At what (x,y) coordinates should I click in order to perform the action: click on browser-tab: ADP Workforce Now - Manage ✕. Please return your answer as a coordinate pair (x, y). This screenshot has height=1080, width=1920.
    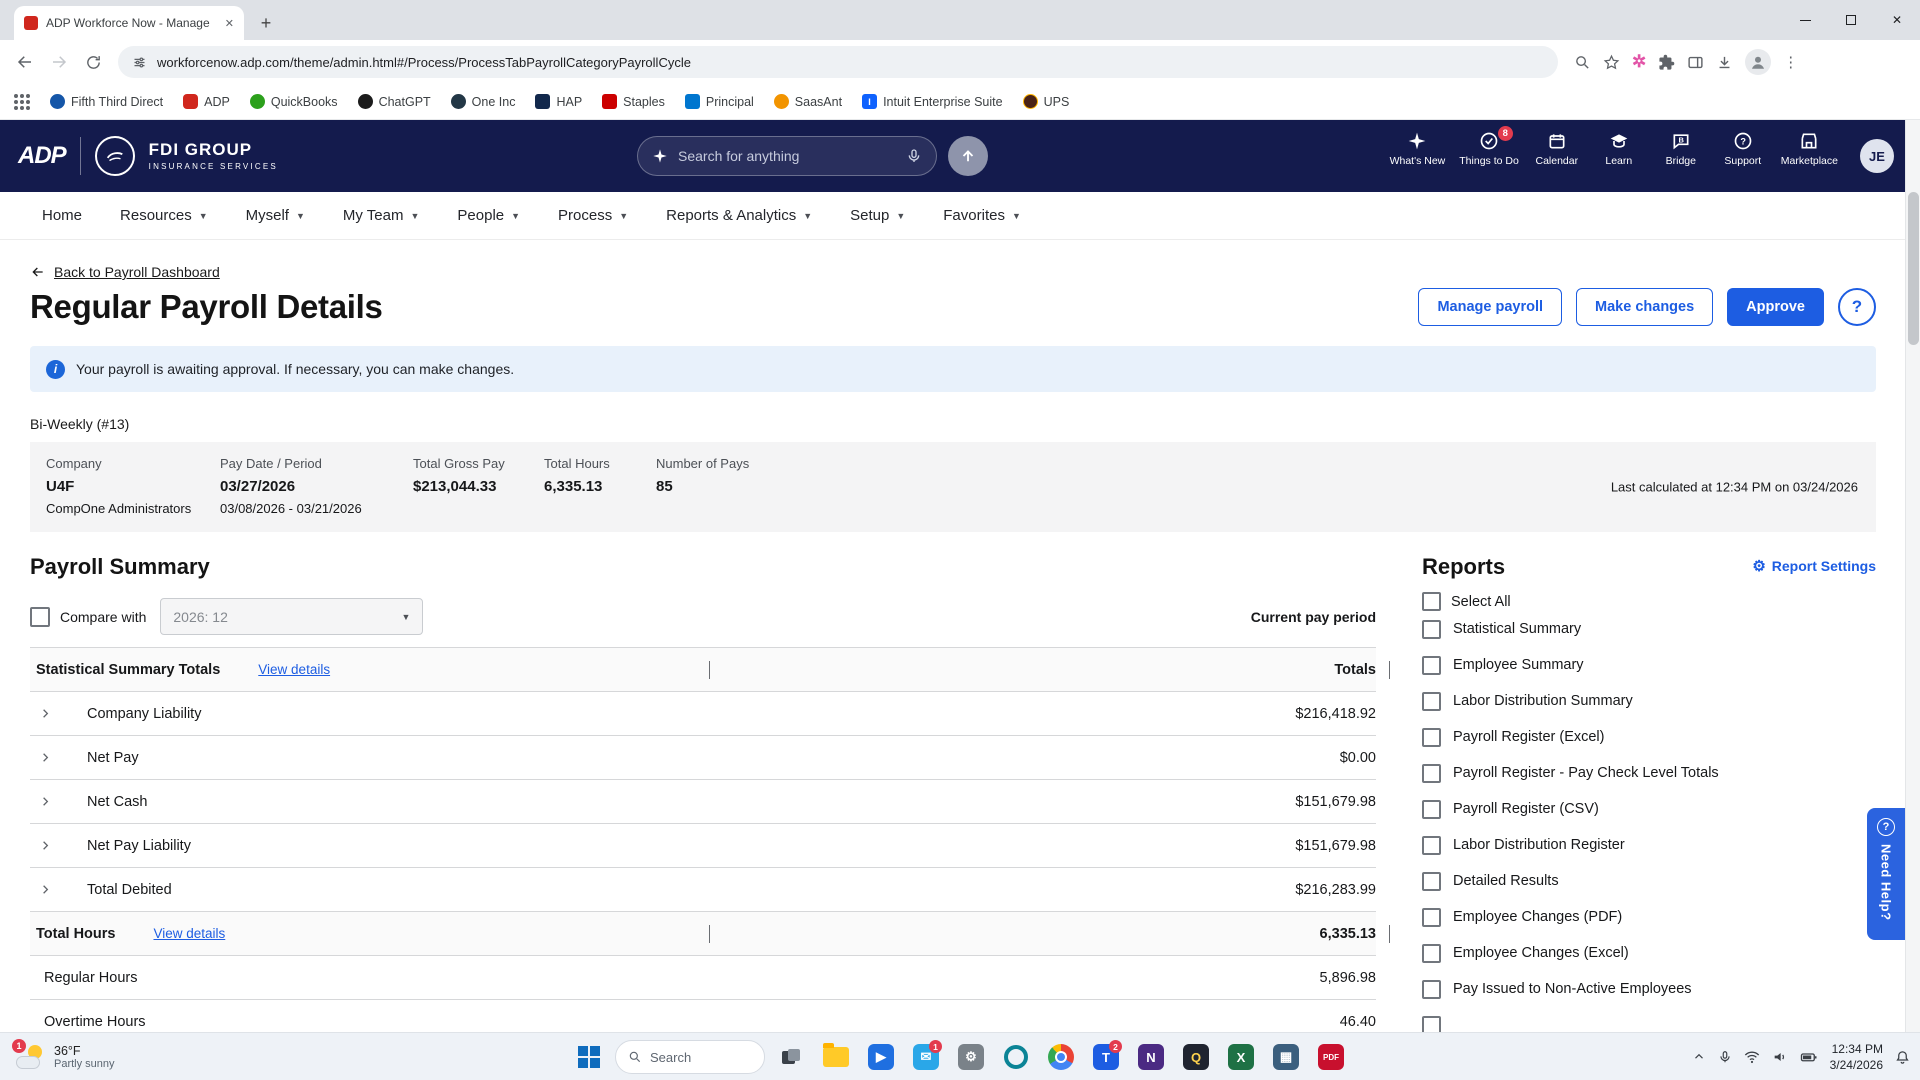
    Looking at the image, I should click on (129, 23).